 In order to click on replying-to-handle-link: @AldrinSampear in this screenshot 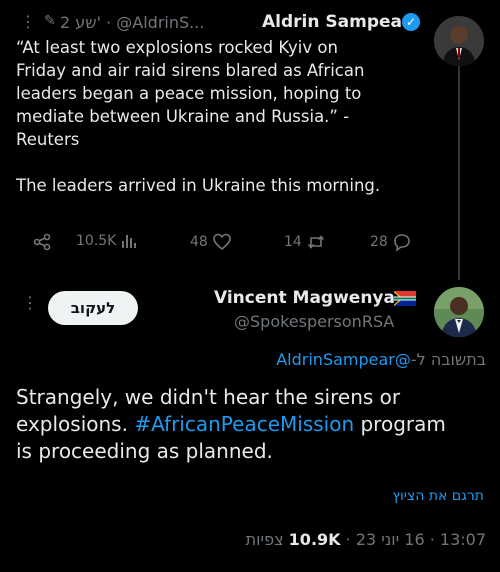, I will do `click(343, 359)`.